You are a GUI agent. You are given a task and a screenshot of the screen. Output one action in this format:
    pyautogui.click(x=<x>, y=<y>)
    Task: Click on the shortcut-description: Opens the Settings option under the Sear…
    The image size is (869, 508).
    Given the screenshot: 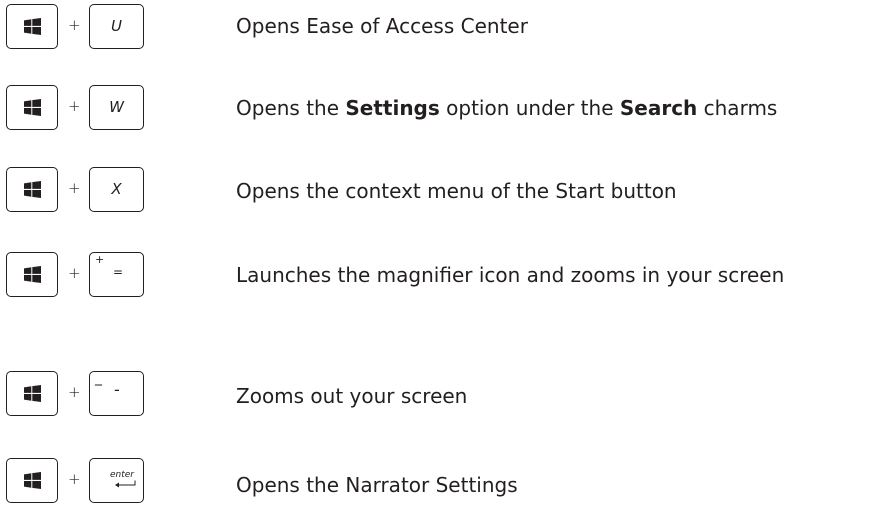 What is the action you would take?
    pyautogui.click(x=506, y=108)
    